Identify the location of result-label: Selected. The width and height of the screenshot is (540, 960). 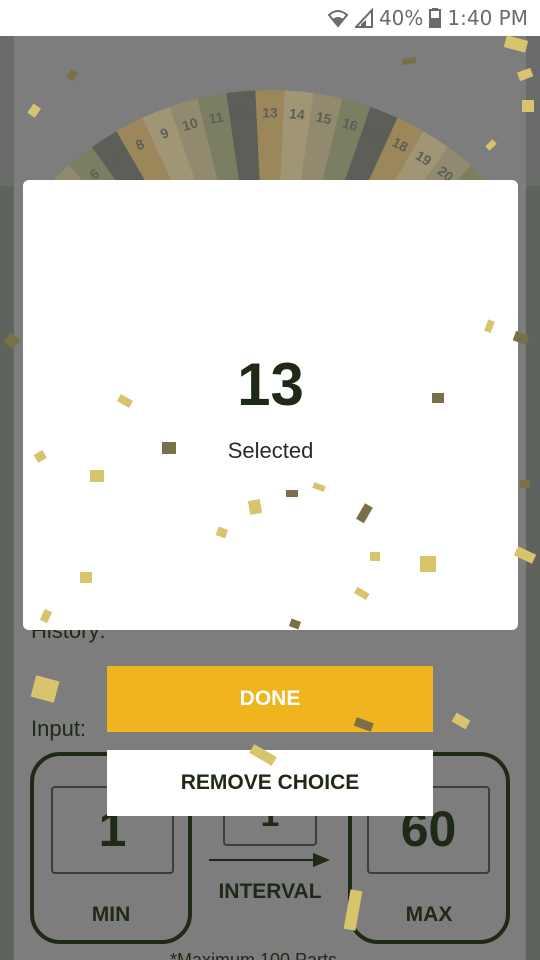
(270, 450).